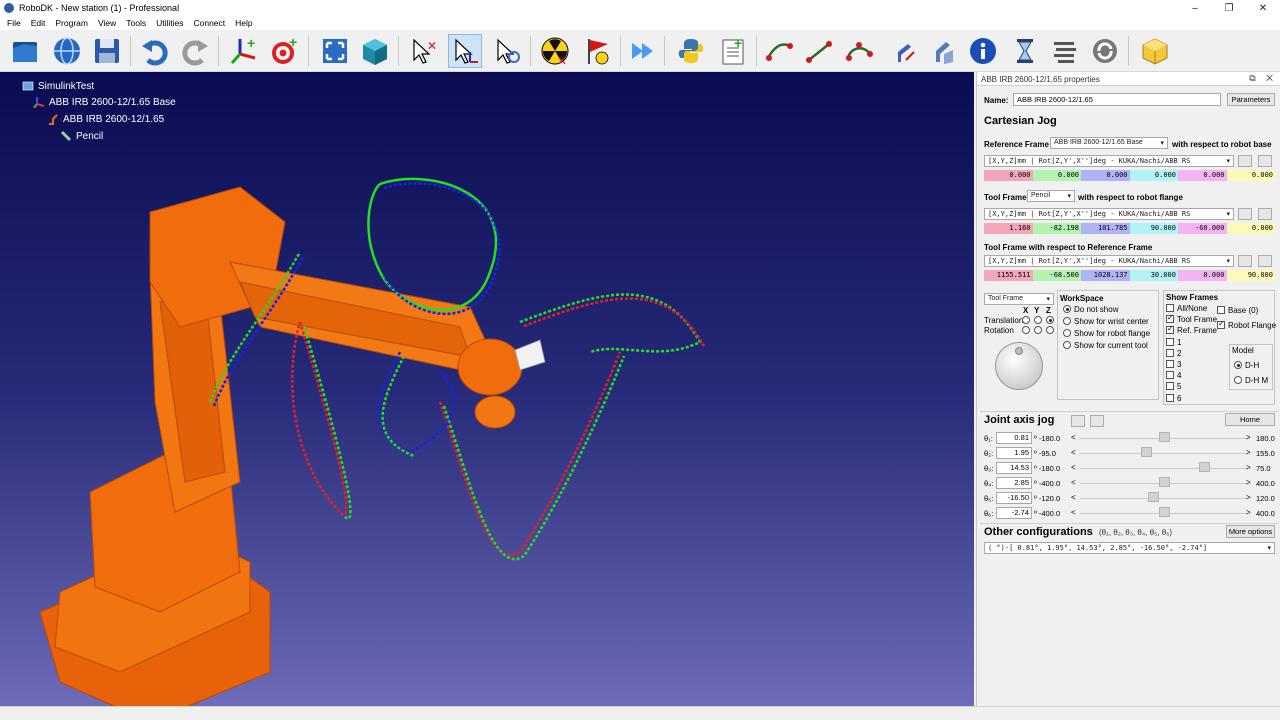 Image resolution: width=1280 pixels, height=720 pixels. What do you see at coordinates (155, 51) in the screenshot?
I see `undo-icon` at bounding box center [155, 51].